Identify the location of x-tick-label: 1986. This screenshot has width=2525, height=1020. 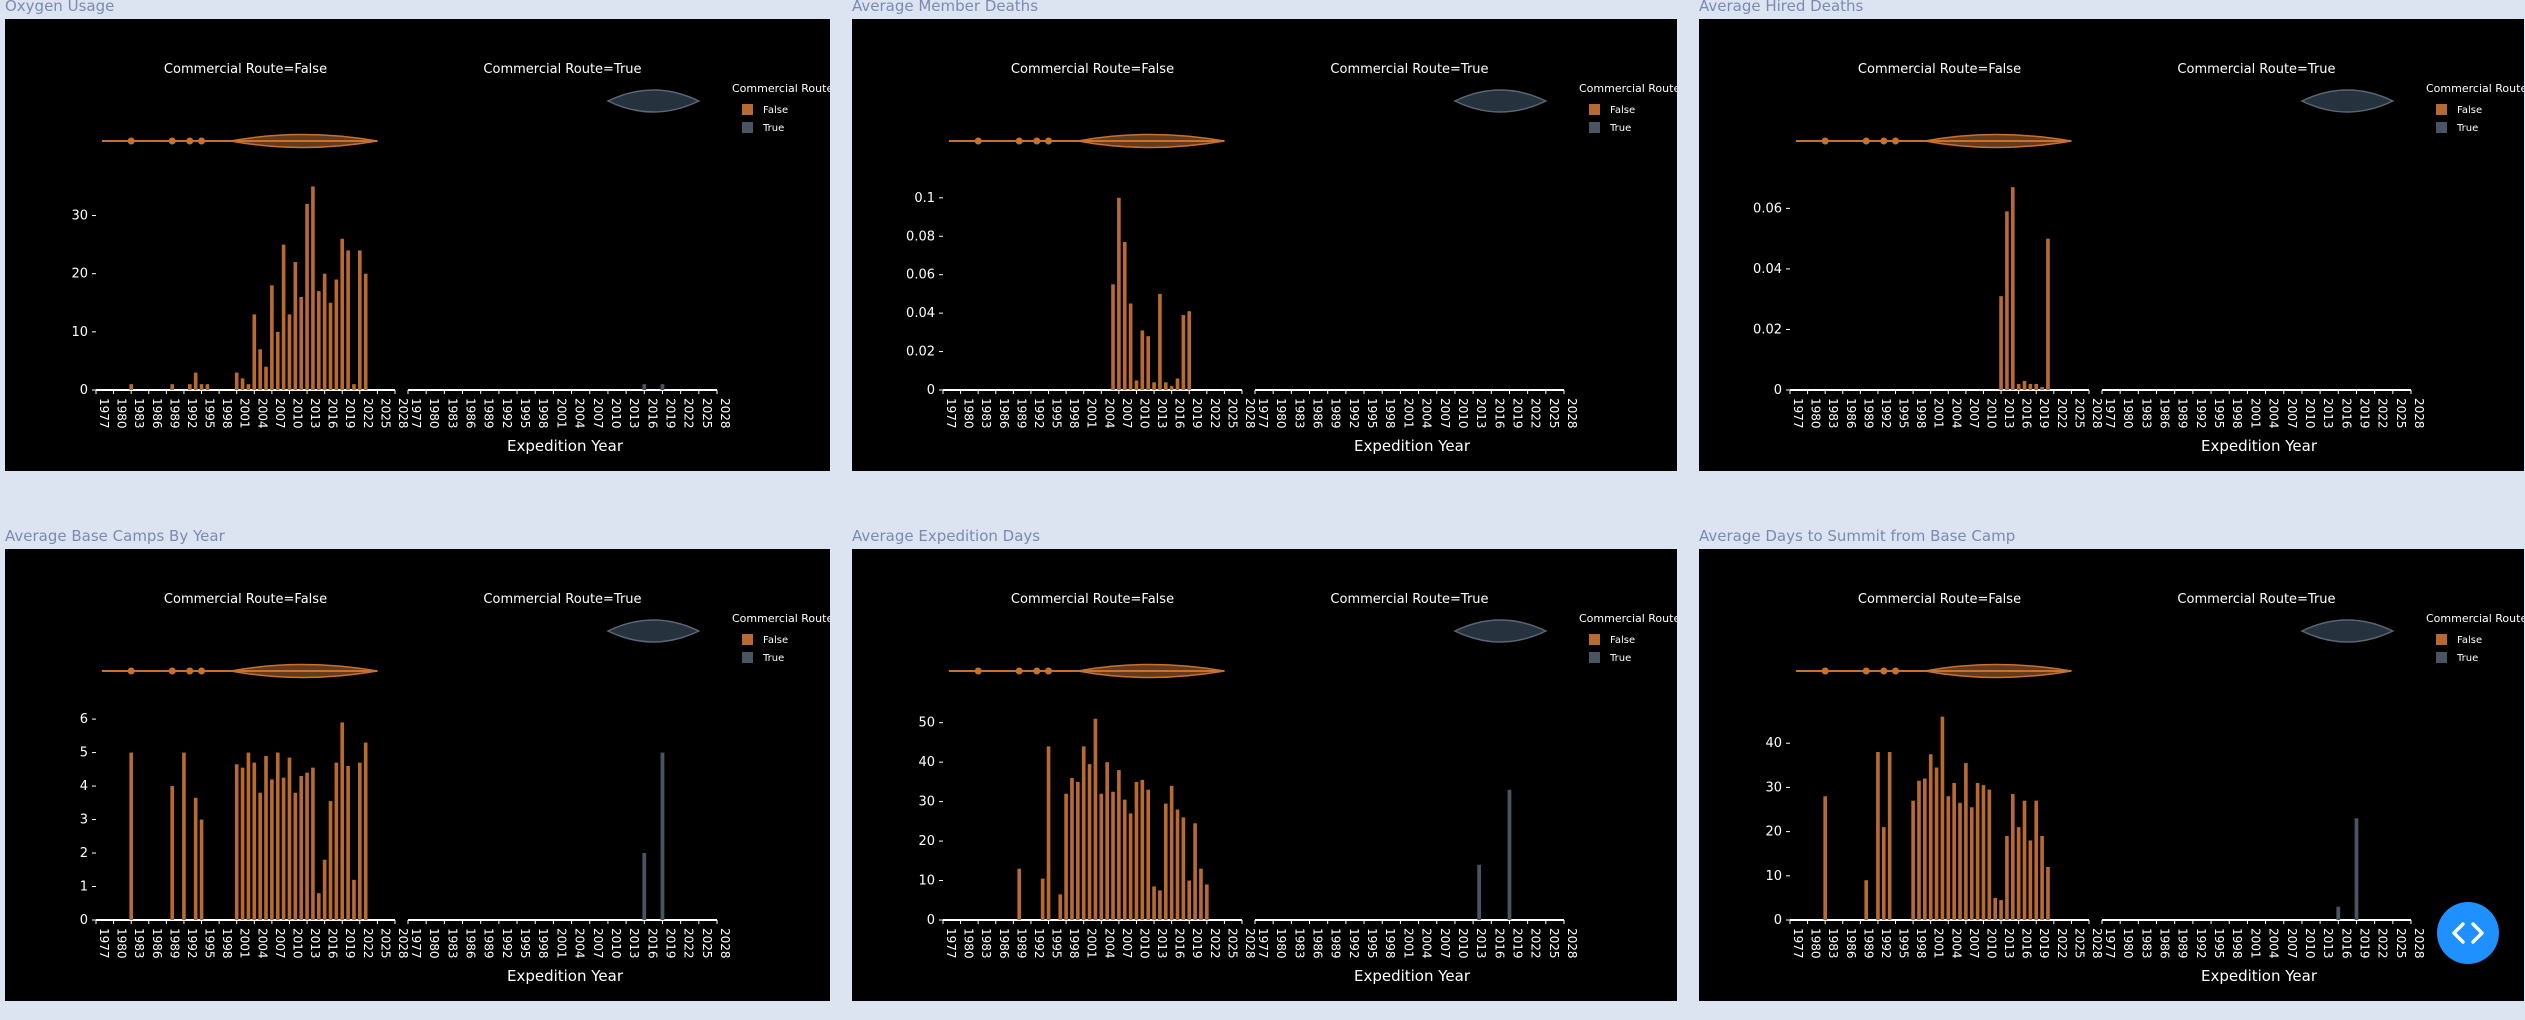
(1004, 413).